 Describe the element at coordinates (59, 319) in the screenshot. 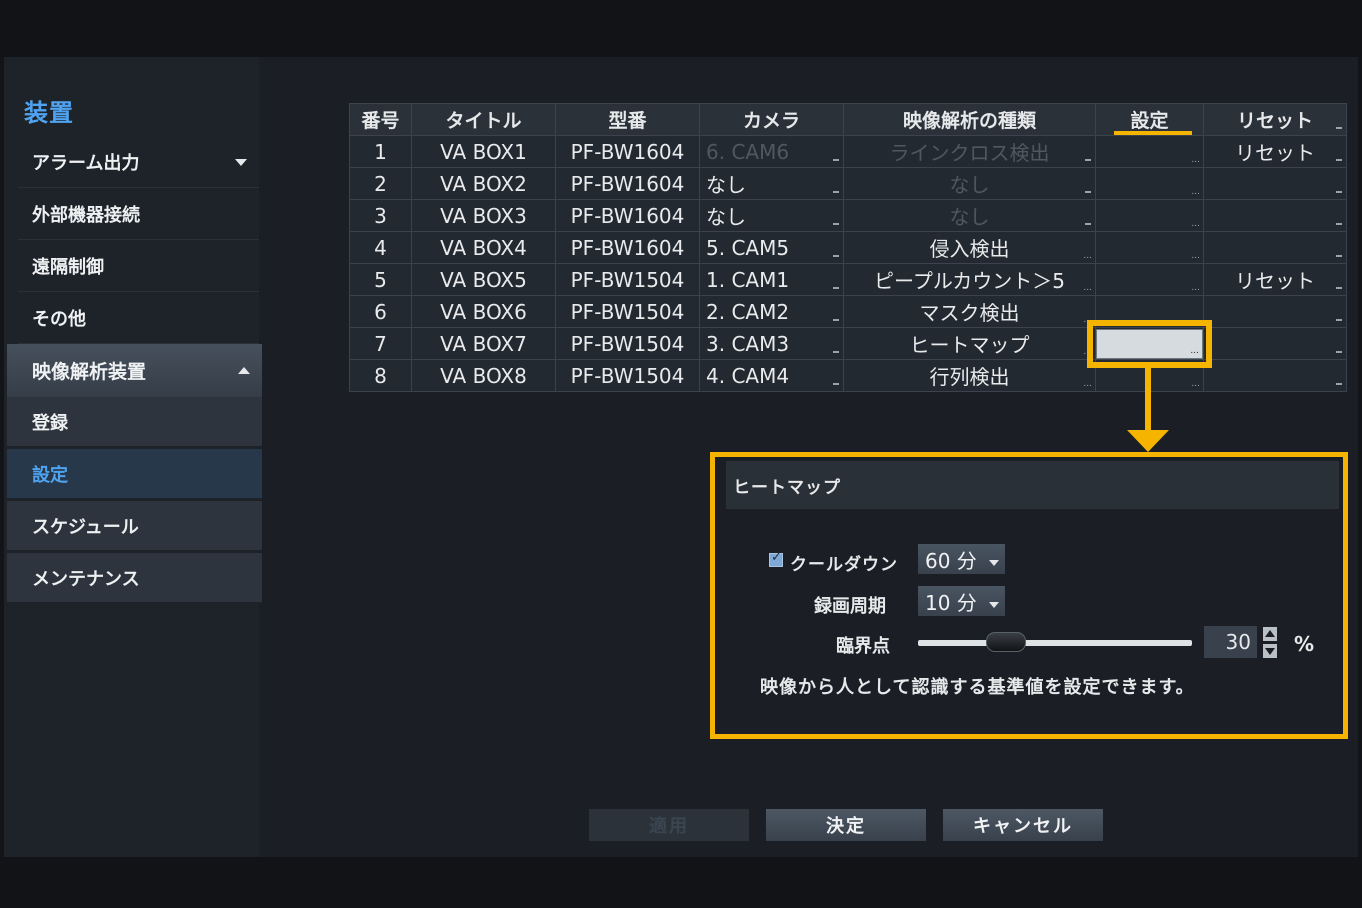

I see `sidebar-item-label: その他` at that location.